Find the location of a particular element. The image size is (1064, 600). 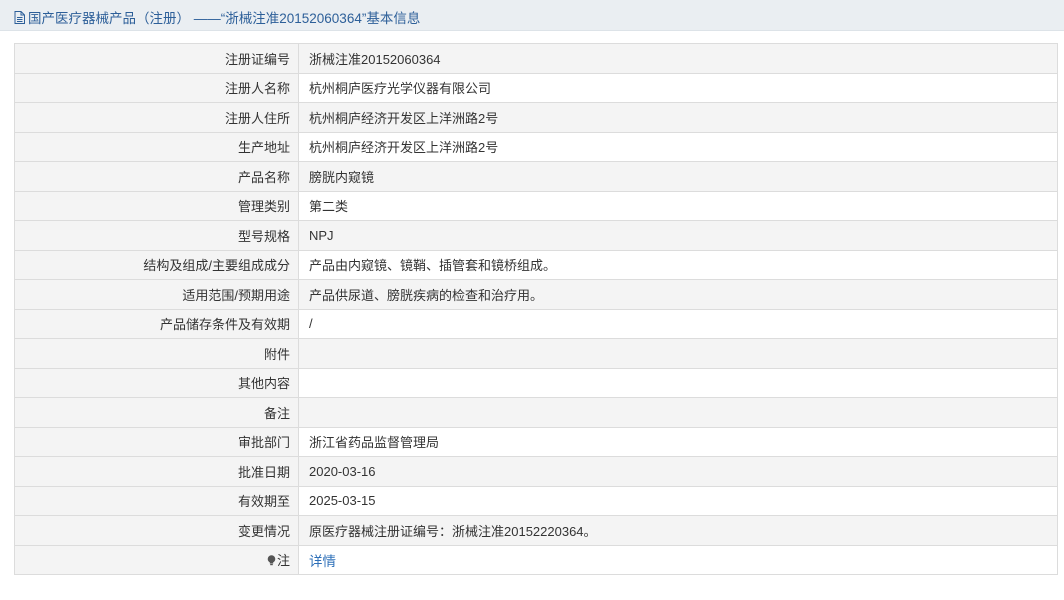

page-title: 国产医疗器械产品（注册） ——“浙械注准20152060364”基本信息 is located at coordinates (224, 18).